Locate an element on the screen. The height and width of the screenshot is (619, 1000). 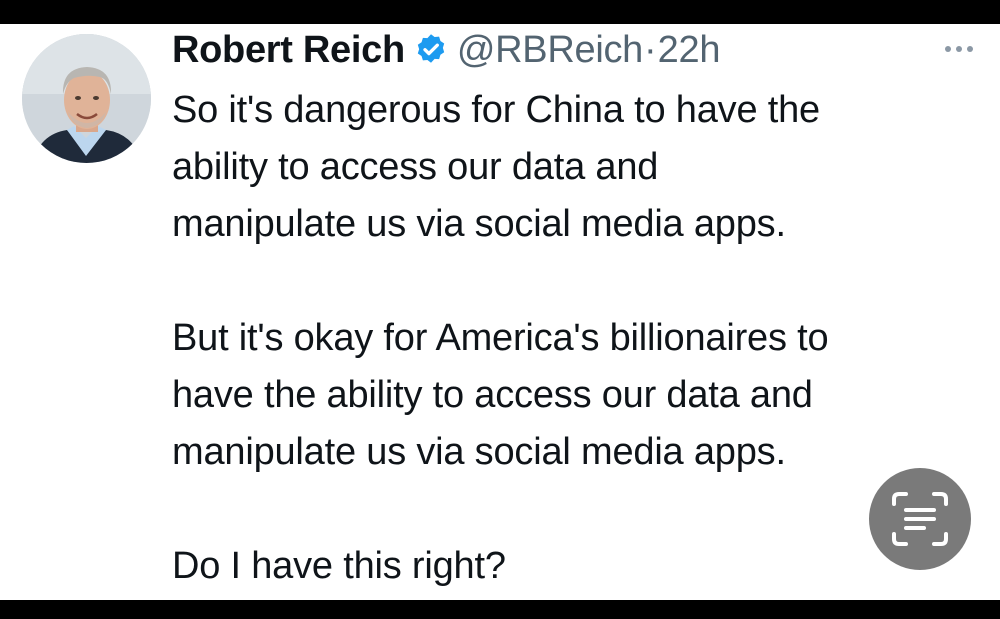
tweet-line: So it's dangerous for China to have the is located at coordinates (496, 110).